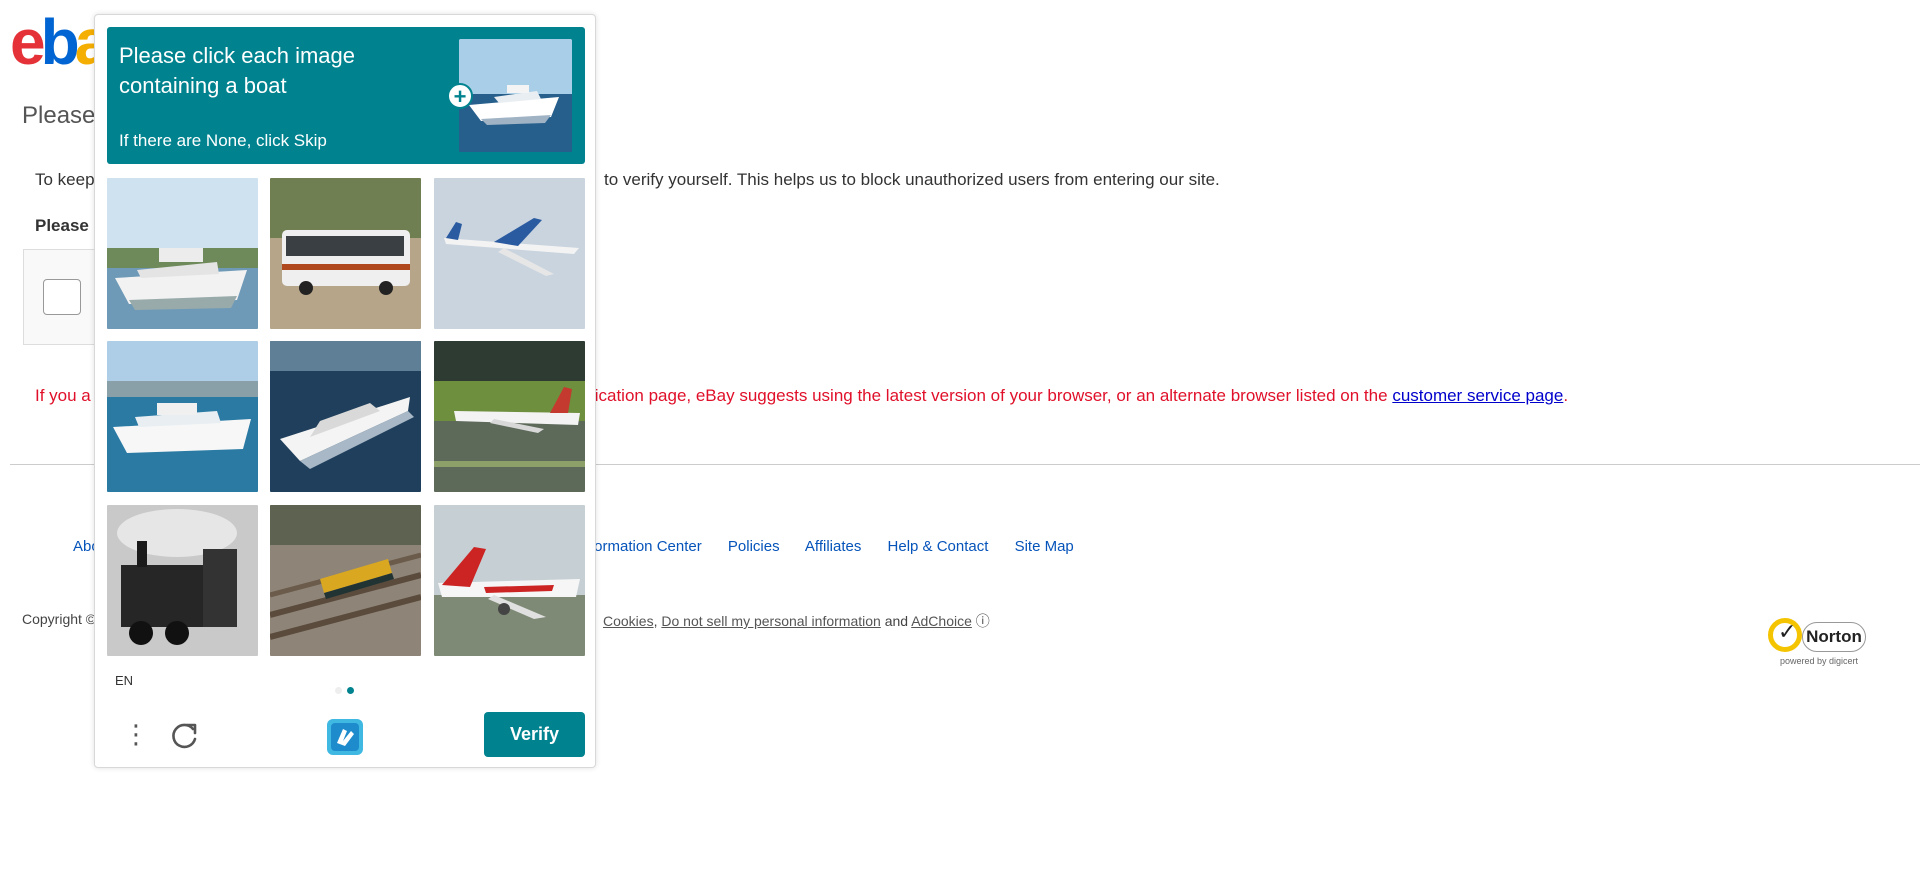 The height and width of the screenshot is (875, 1920). I want to click on image-tile-airplane-runway, so click(509, 416).